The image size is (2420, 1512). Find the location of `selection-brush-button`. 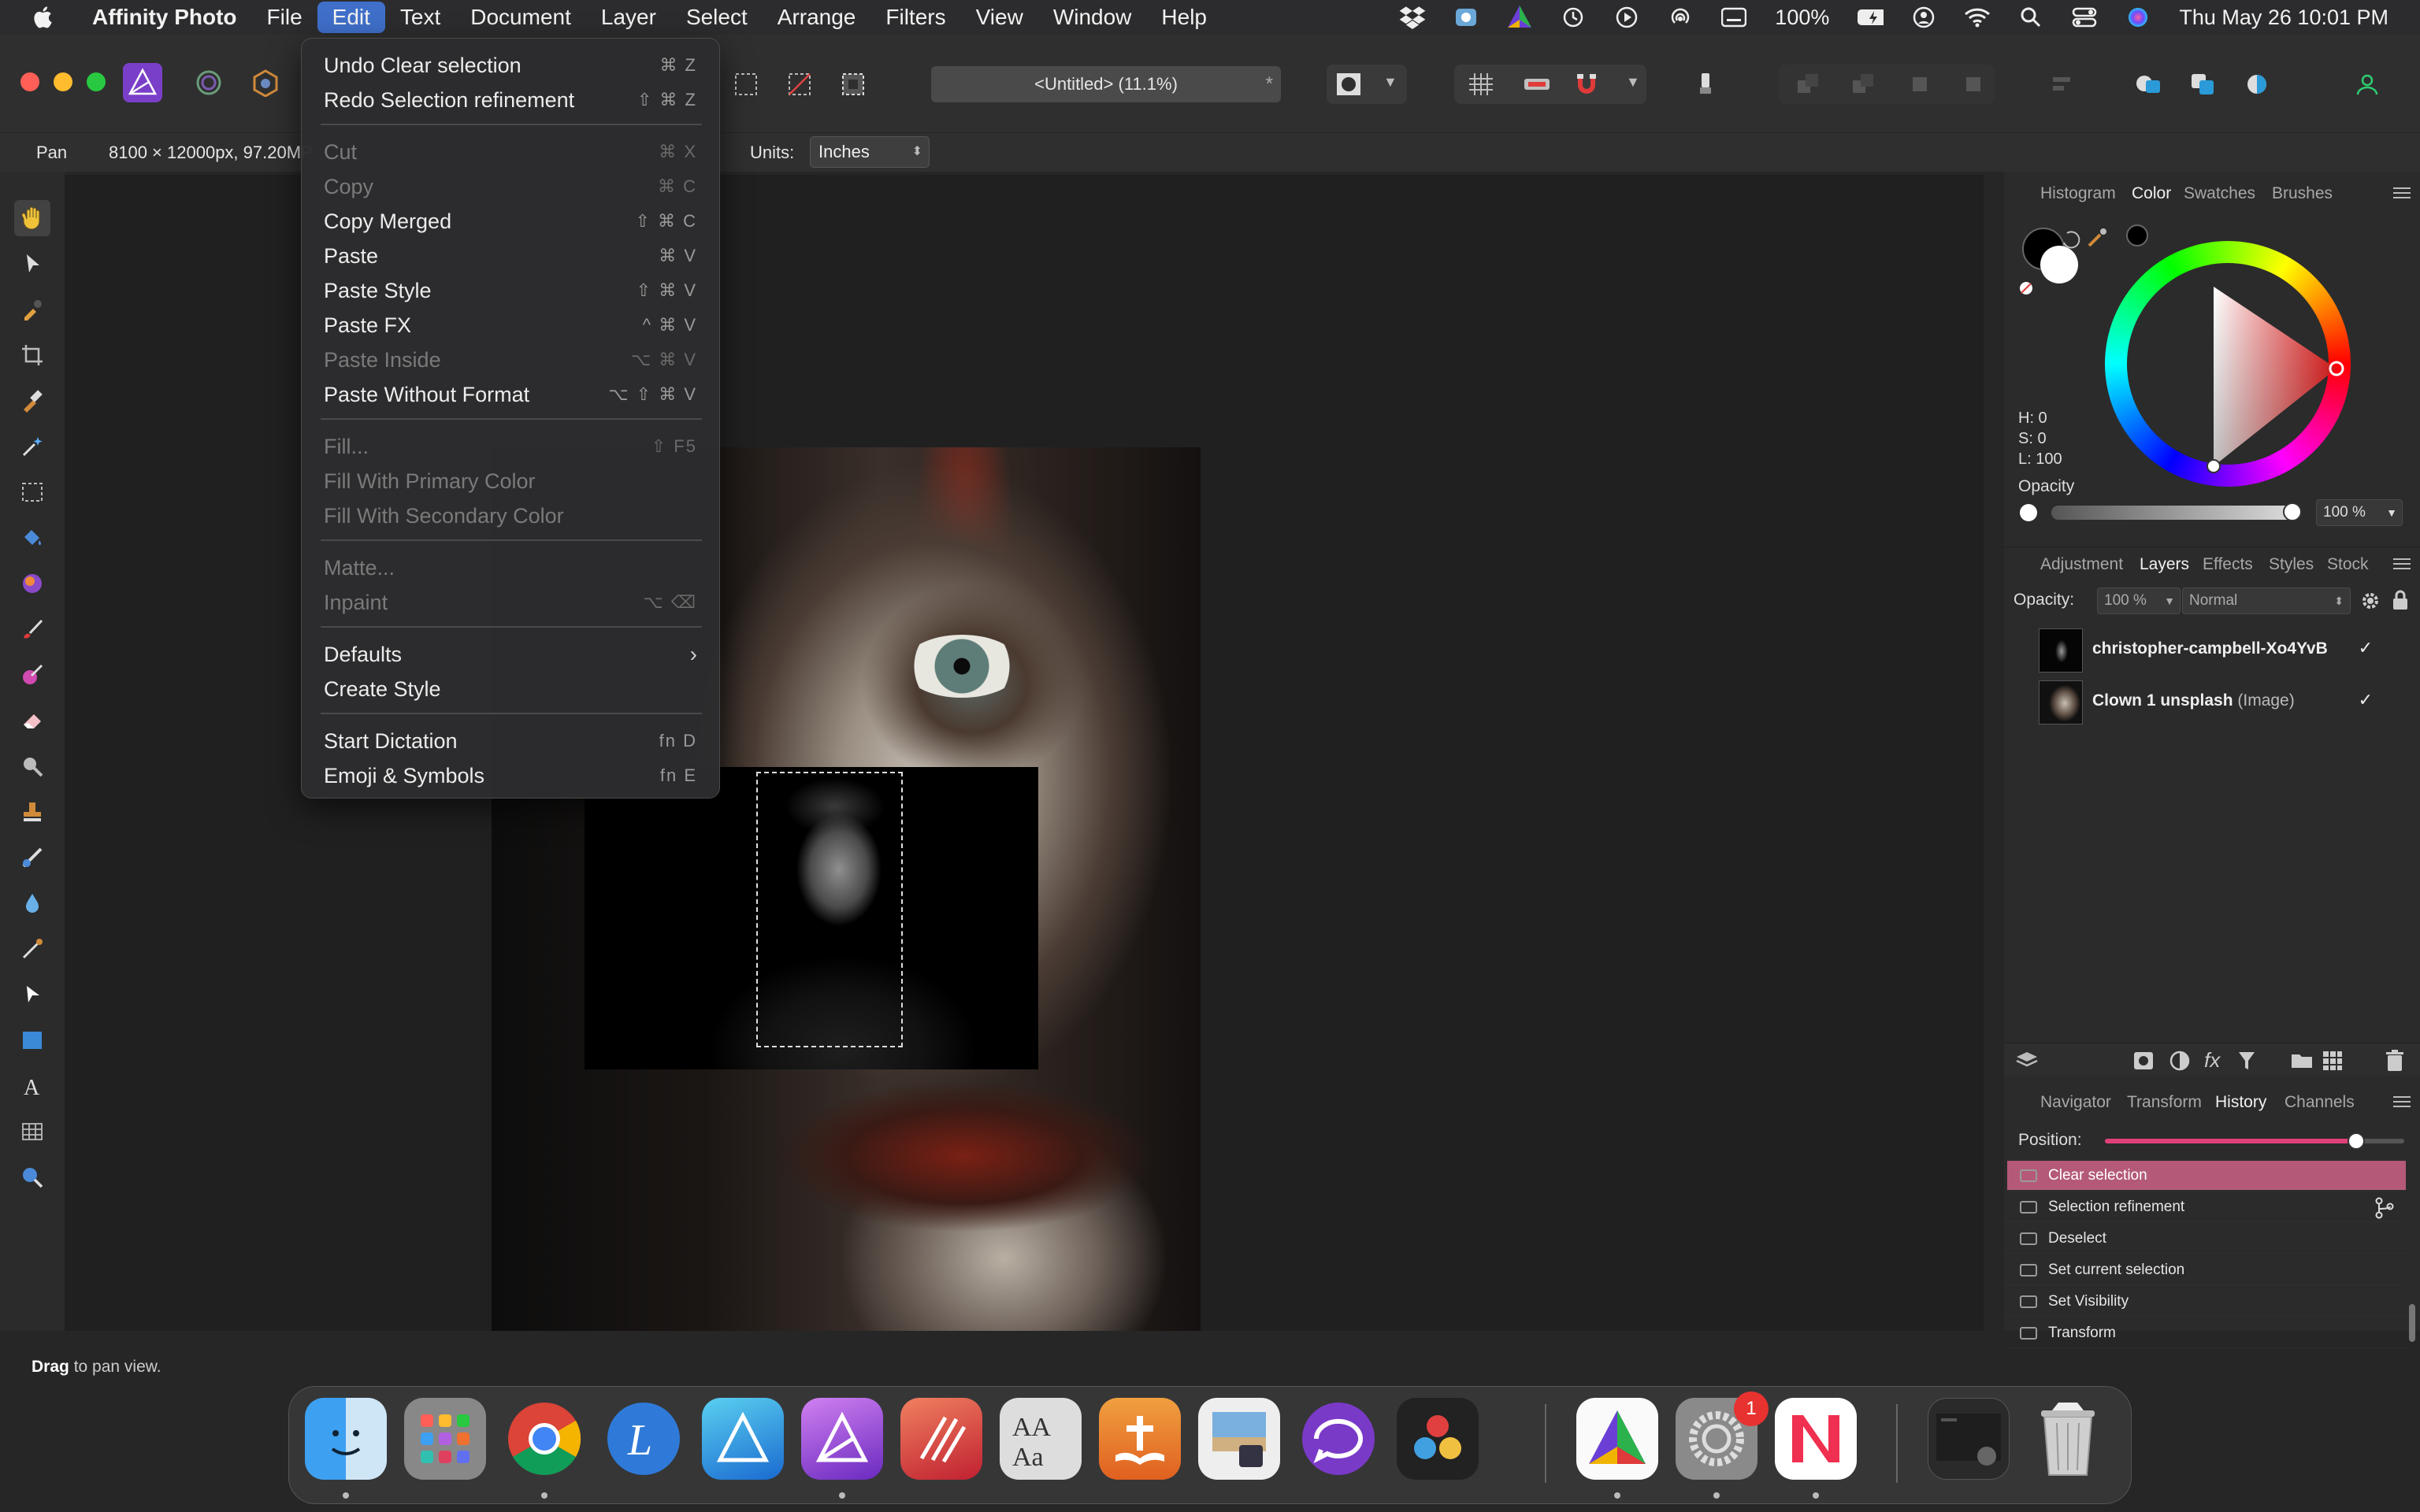

selection-brush-button is located at coordinates (1706, 84).